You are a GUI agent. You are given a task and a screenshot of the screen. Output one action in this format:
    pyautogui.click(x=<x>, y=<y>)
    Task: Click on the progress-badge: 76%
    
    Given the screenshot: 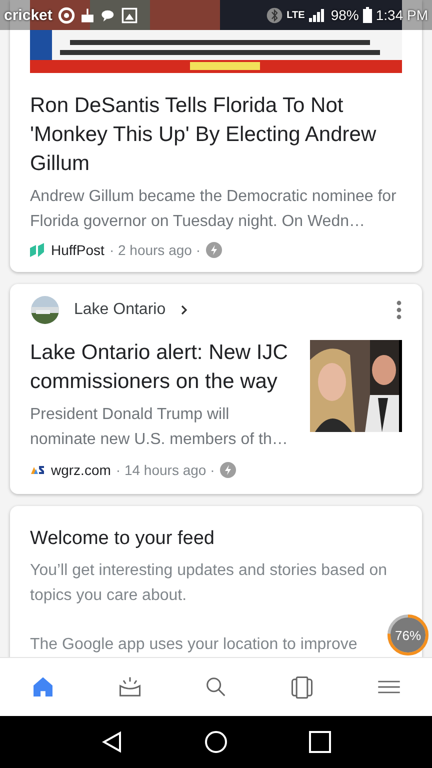 What is the action you would take?
    pyautogui.click(x=408, y=635)
    